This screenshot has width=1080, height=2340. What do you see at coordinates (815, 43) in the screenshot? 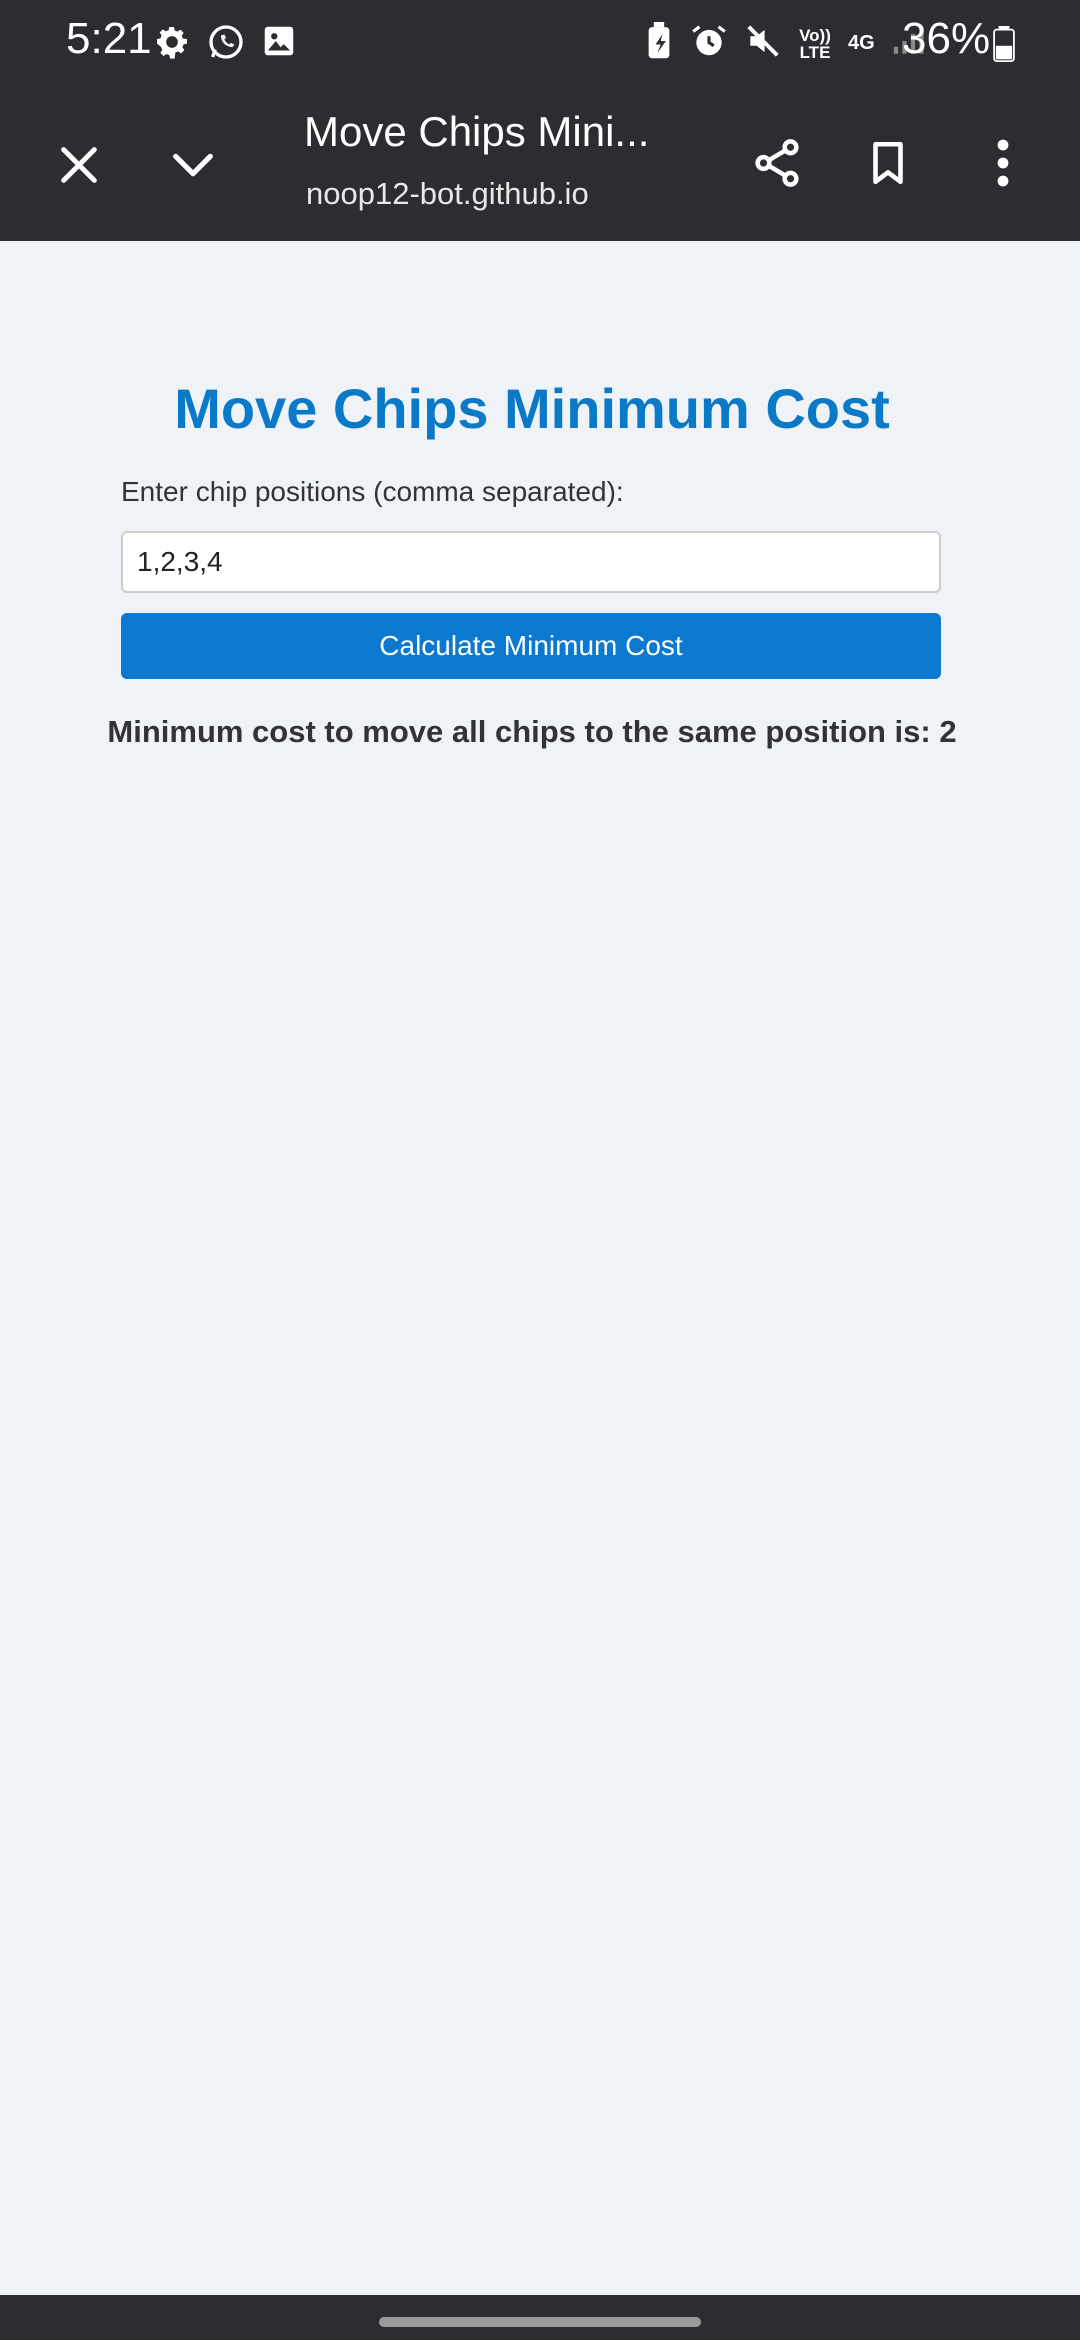
I see `volte-icon: Vo)) LTE` at bounding box center [815, 43].